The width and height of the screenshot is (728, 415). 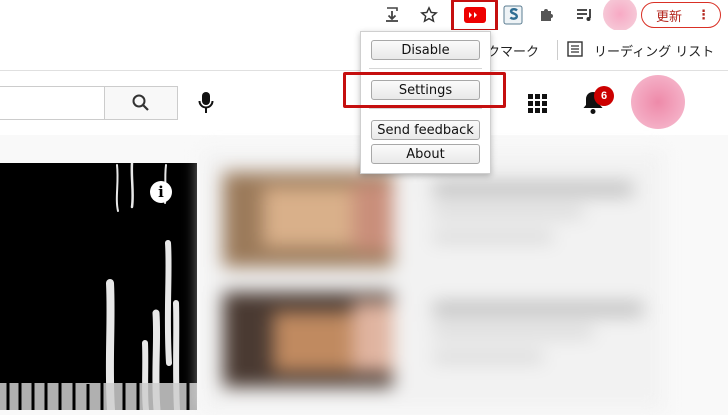 I want to click on search-input, so click(x=52, y=103).